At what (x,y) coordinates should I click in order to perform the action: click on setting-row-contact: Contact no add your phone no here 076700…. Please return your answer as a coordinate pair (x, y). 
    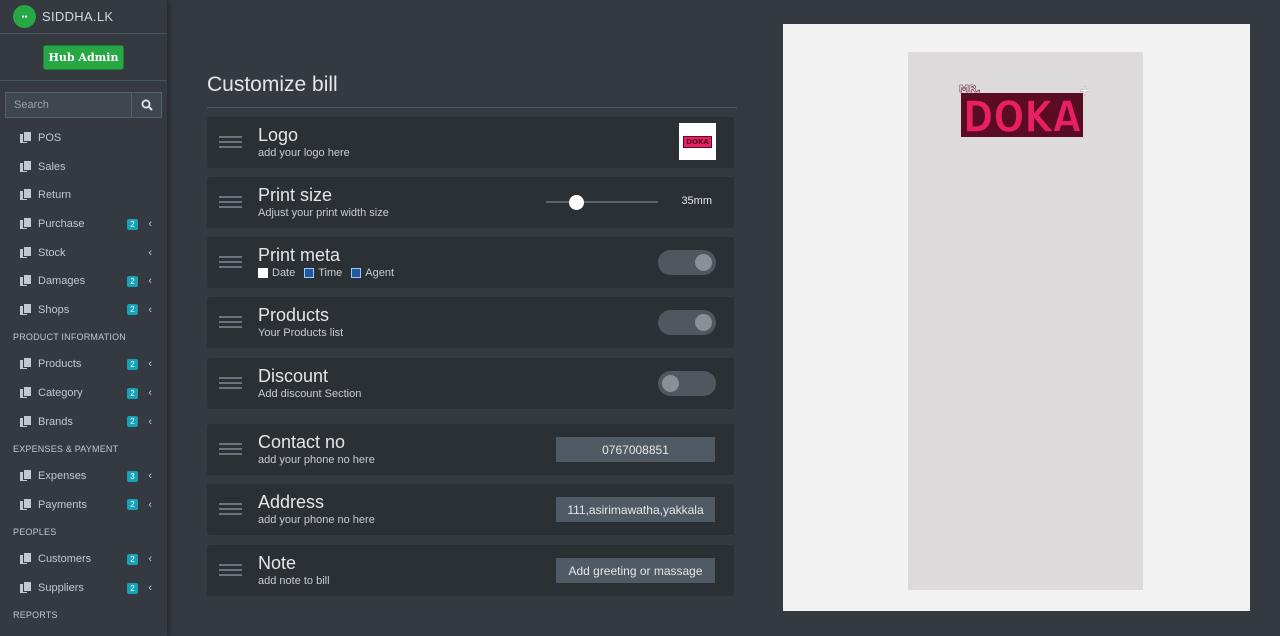
    Looking at the image, I should click on (470, 449).